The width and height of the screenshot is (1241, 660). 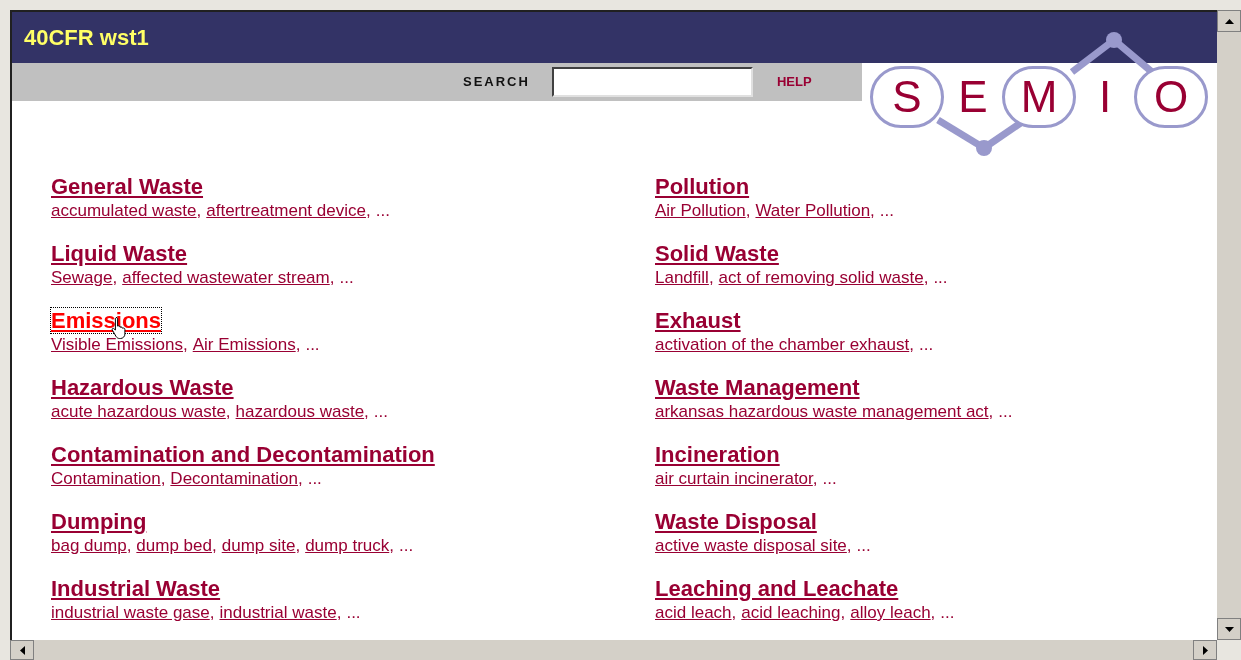 I want to click on scroll-down-button, so click(x=1229, y=629).